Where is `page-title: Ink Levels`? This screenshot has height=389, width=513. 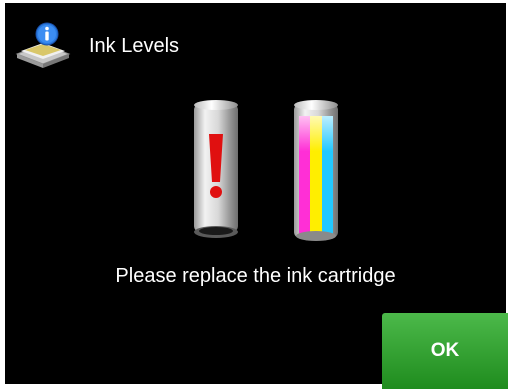
page-title: Ink Levels is located at coordinates (134, 45).